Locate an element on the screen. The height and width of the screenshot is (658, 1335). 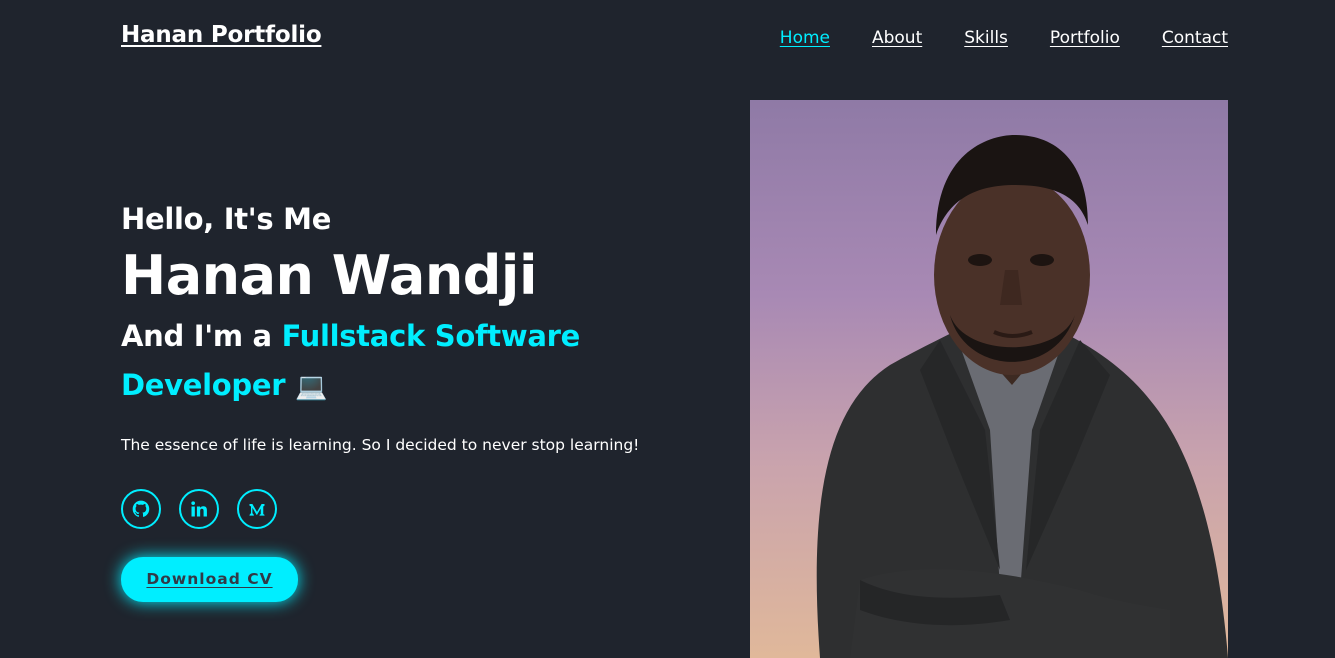
hero-greeting: Hello, It's Me is located at coordinates (226, 219).